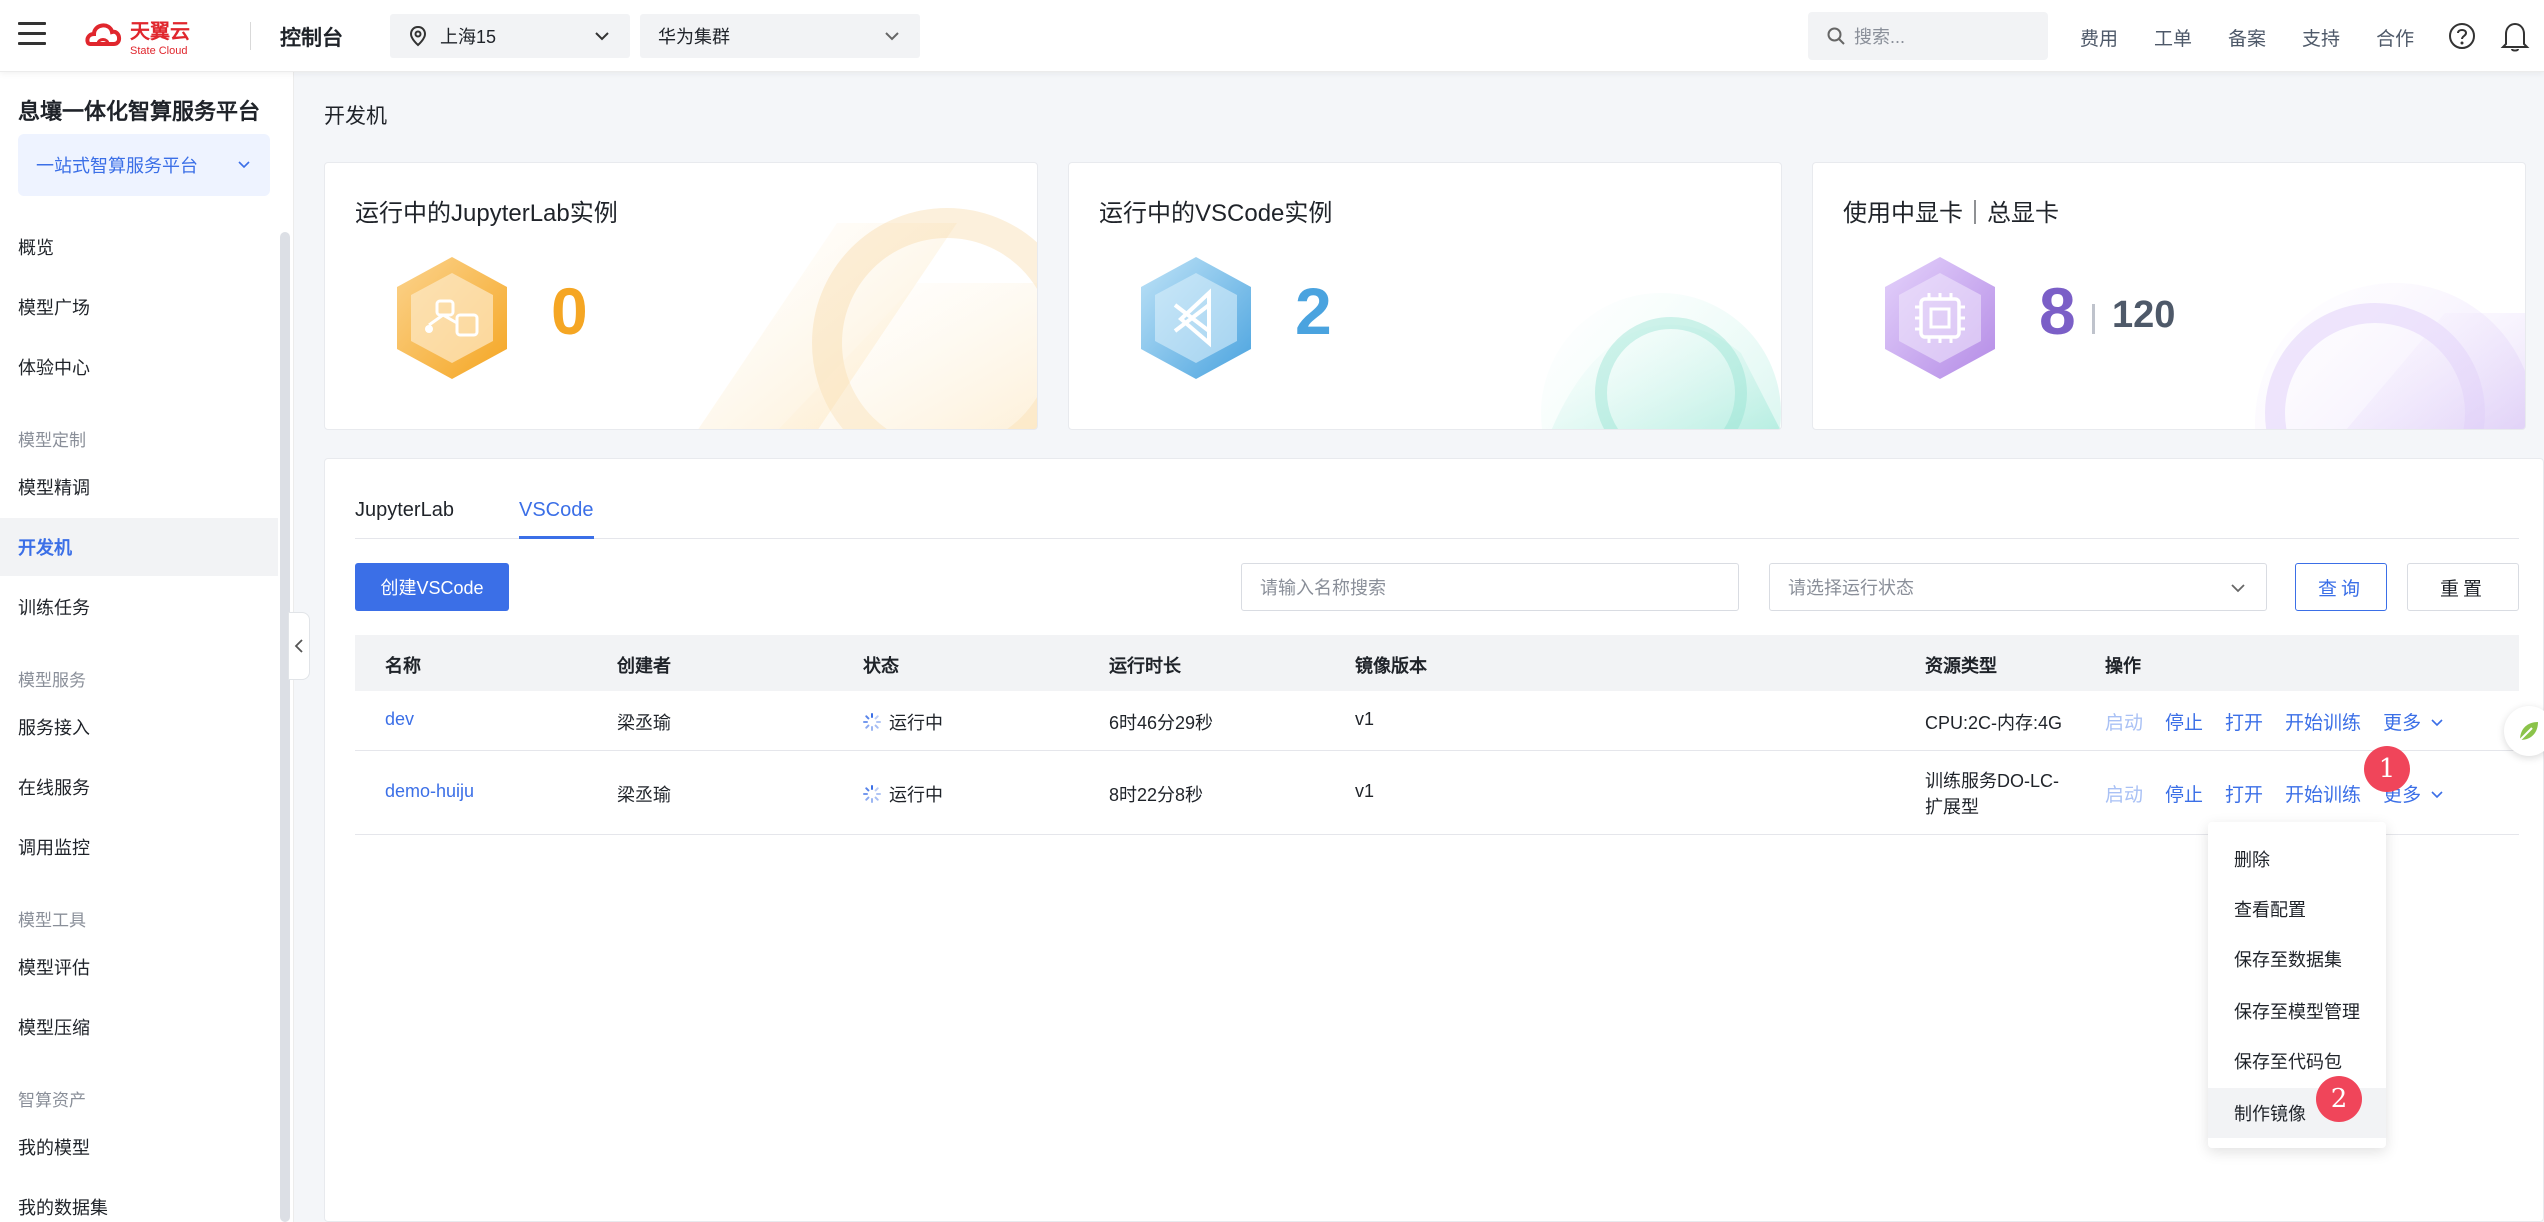 This screenshot has height=1222, width=2544. Describe the element at coordinates (2144, 315) in the screenshot. I see `gpu-total-count: 120` at that location.